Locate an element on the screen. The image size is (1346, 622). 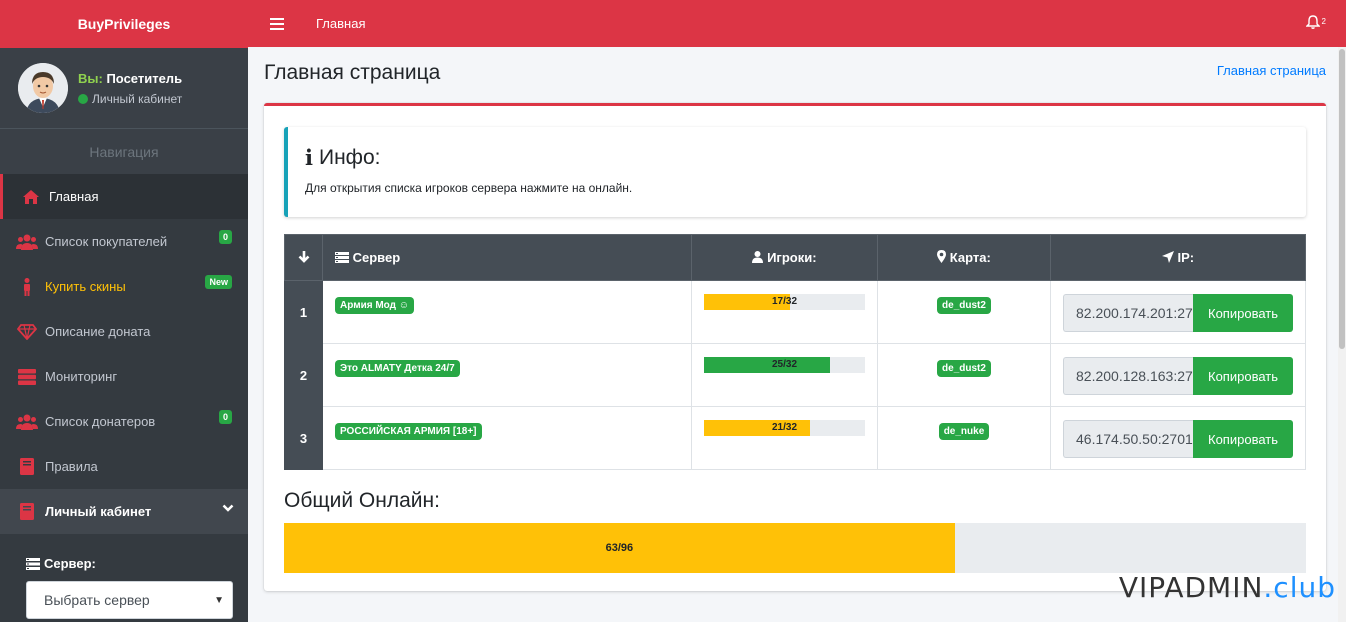
user-panel: Вы: Посетитель Личный кабинет is located at coordinates (124, 88).